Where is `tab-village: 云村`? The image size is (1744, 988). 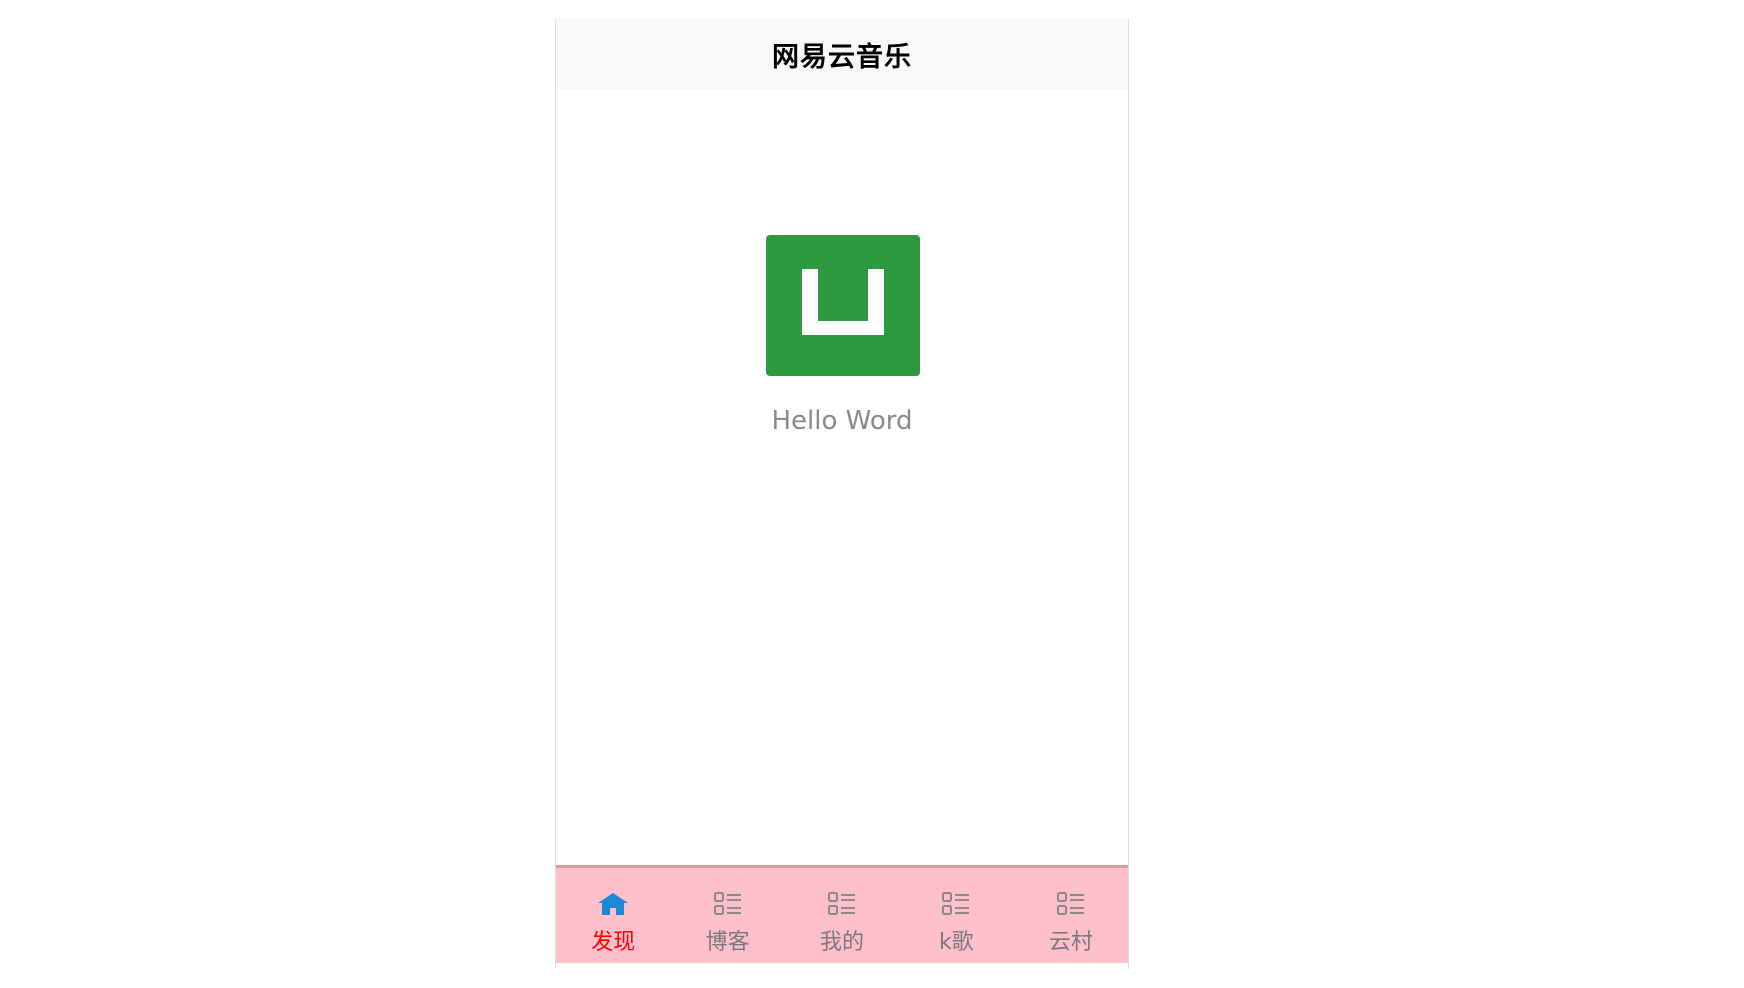 tab-village: 云村 is located at coordinates (1071, 915).